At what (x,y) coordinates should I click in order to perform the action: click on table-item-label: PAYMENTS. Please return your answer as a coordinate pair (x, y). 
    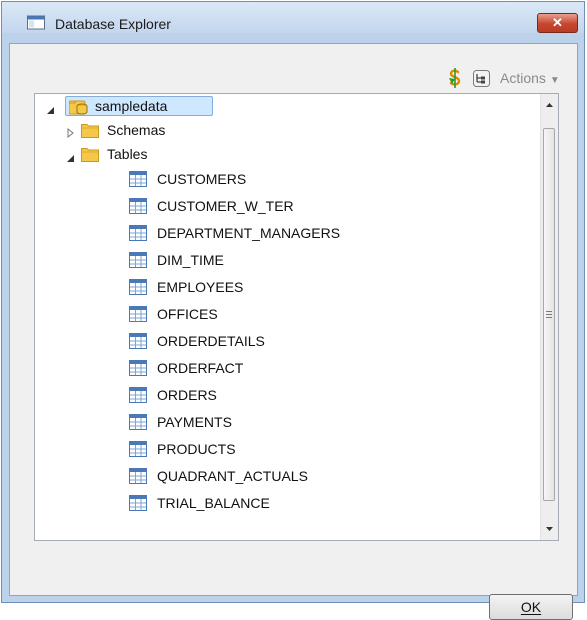
    Looking at the image, I should click on (194, 422).